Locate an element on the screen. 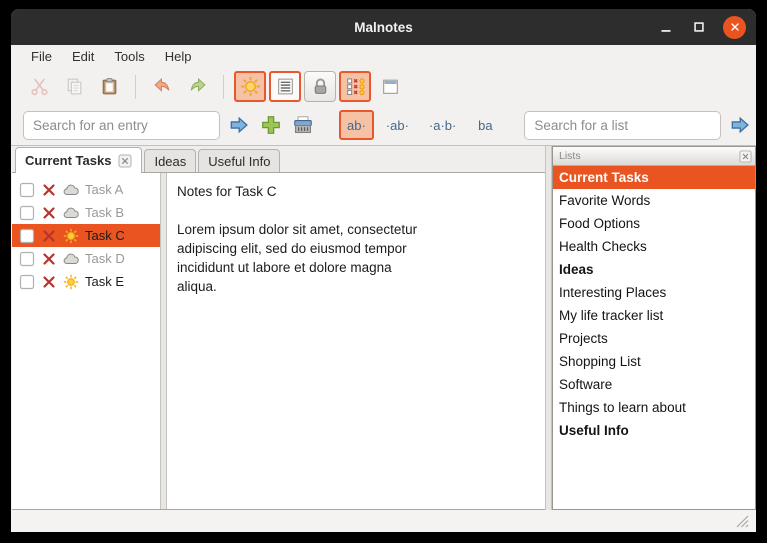 This screenshot has width=767, height=543. entry-add-button is located at coordinates (270, 125).